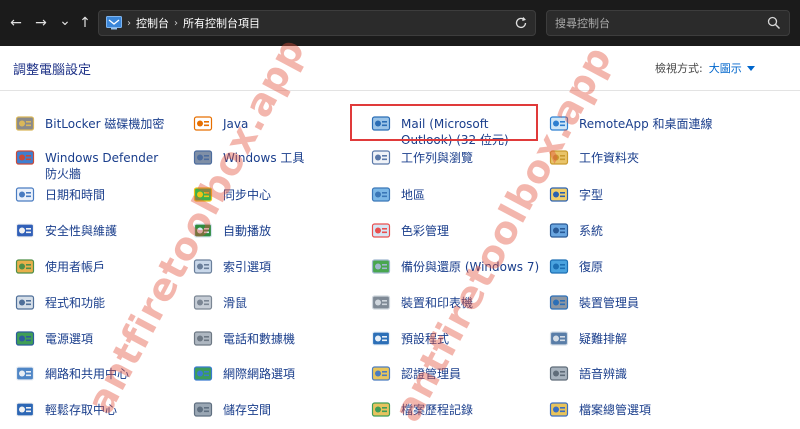 The height and width of the screenshot is (429, 800). I want to click on cp-item-label: 儲存空間, so click(247, 410).